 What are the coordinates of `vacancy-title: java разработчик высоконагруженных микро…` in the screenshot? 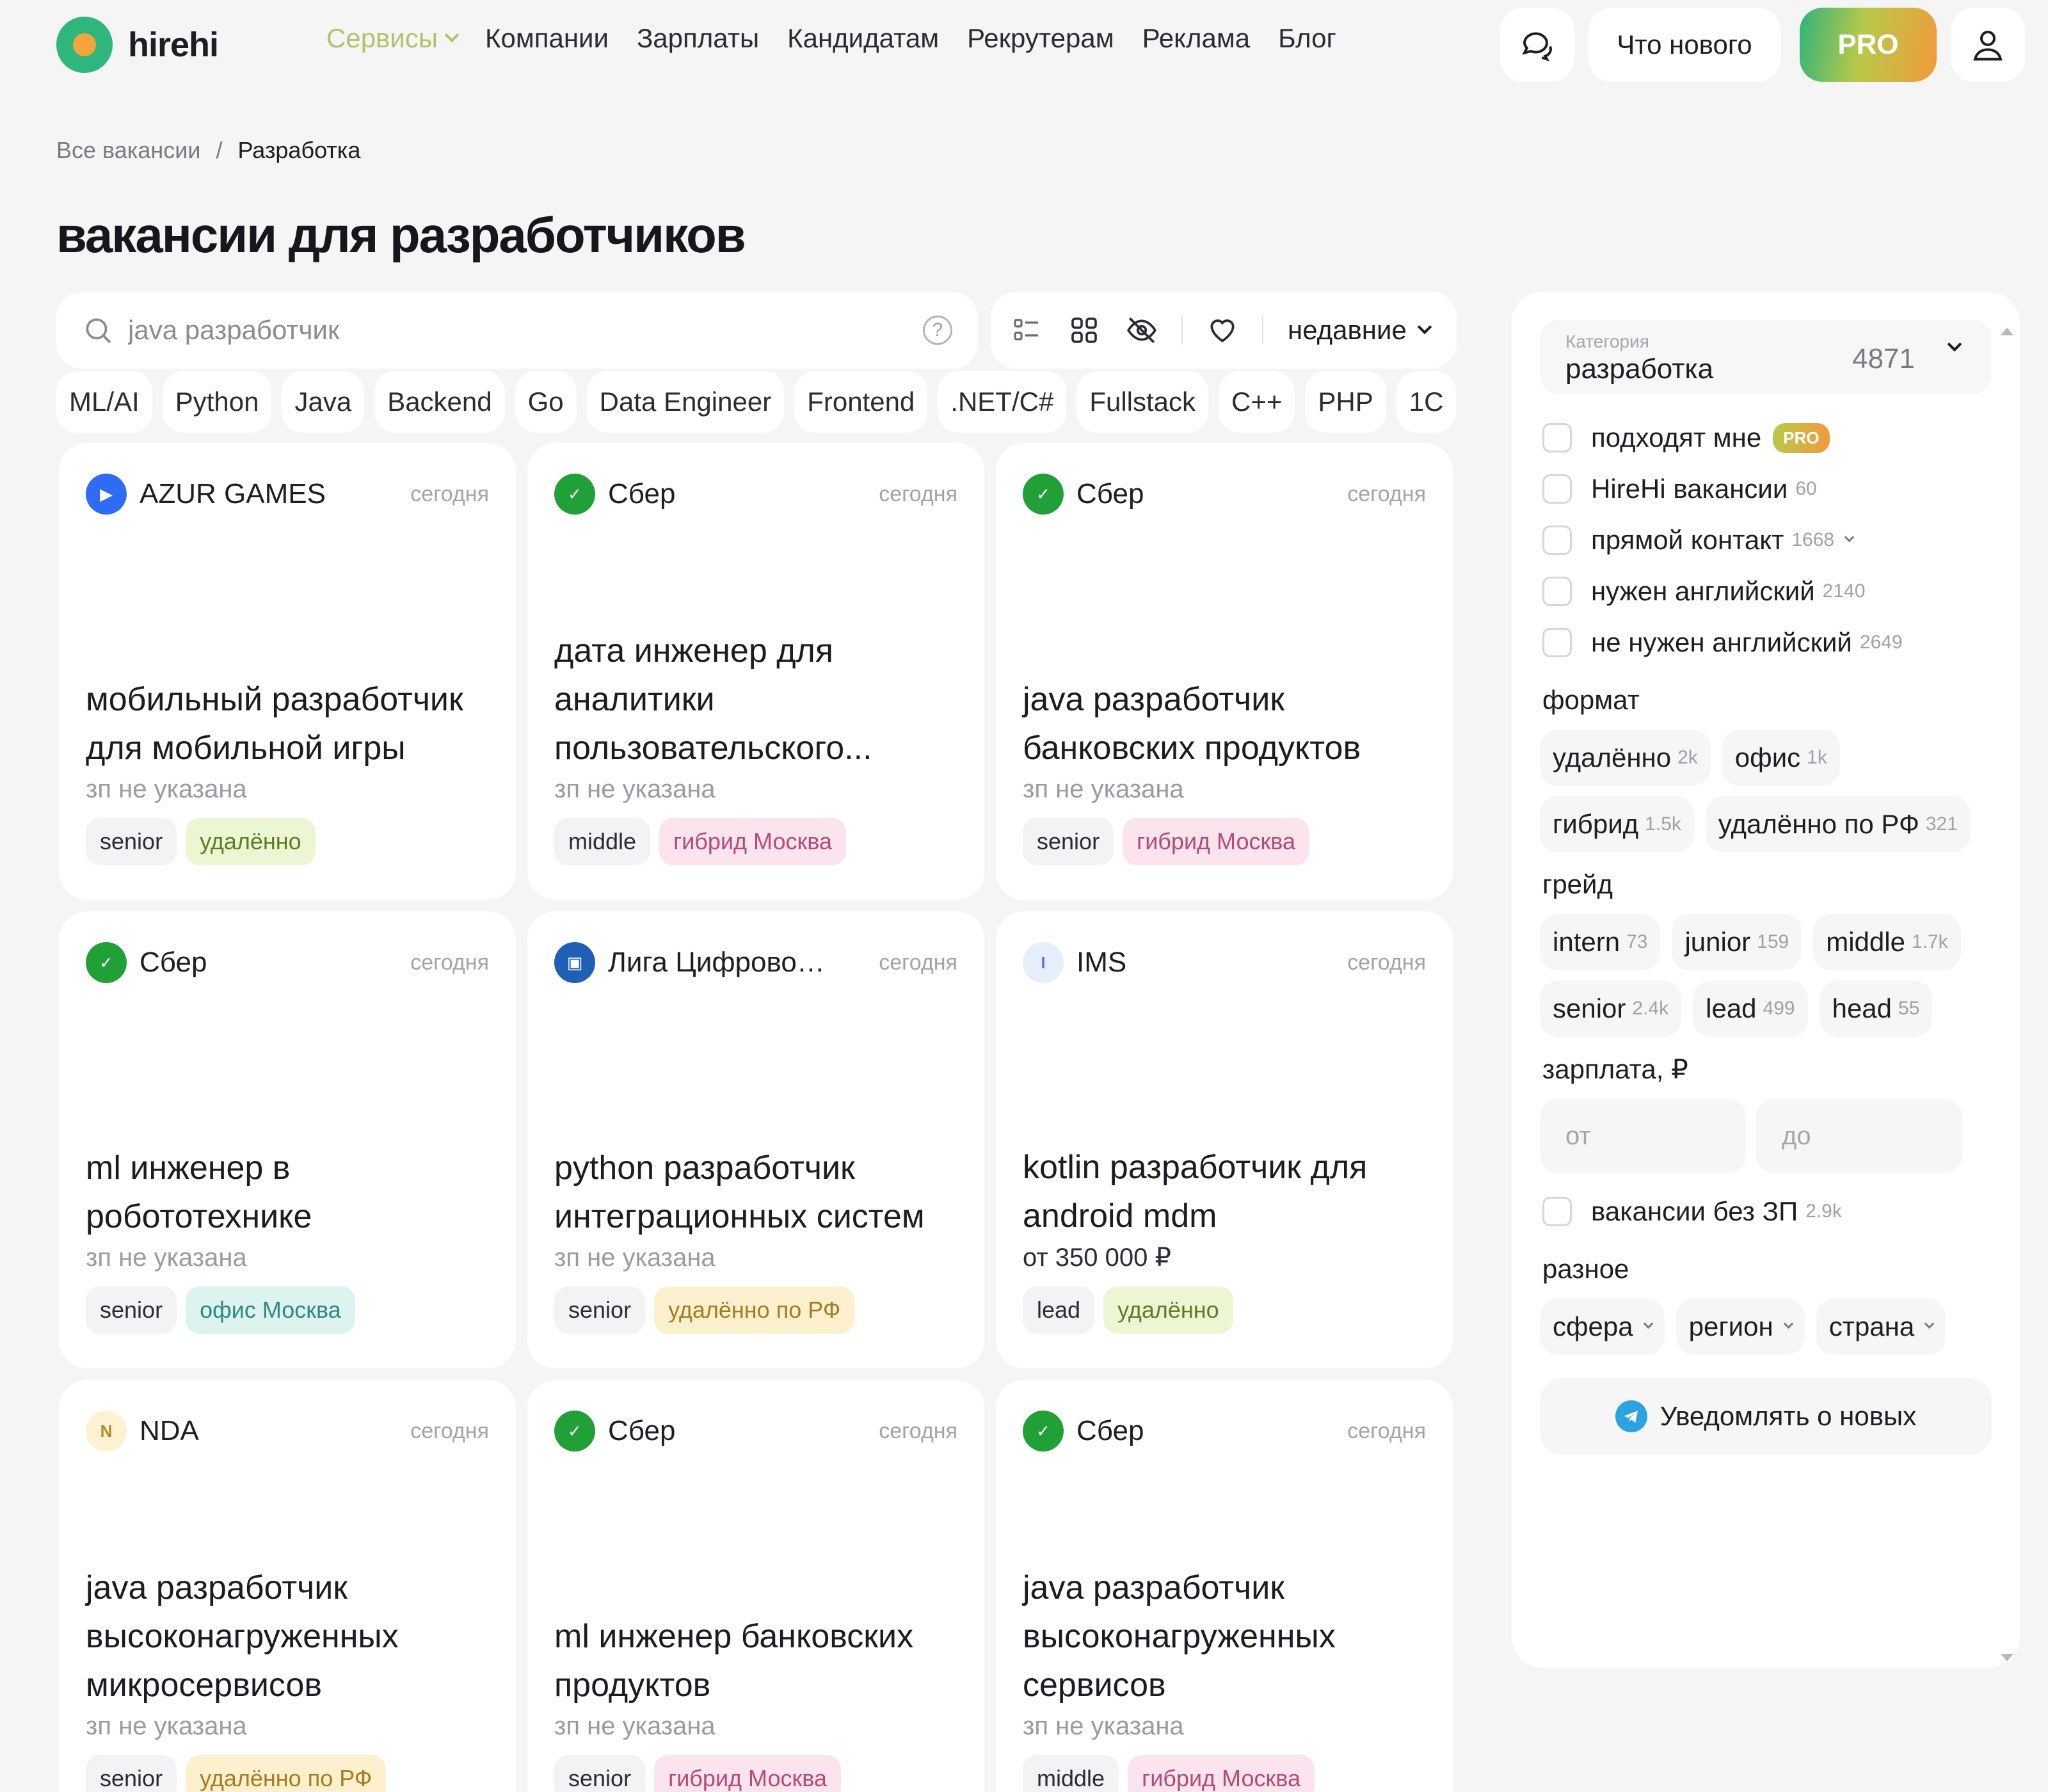 It's located at (287, 1636).